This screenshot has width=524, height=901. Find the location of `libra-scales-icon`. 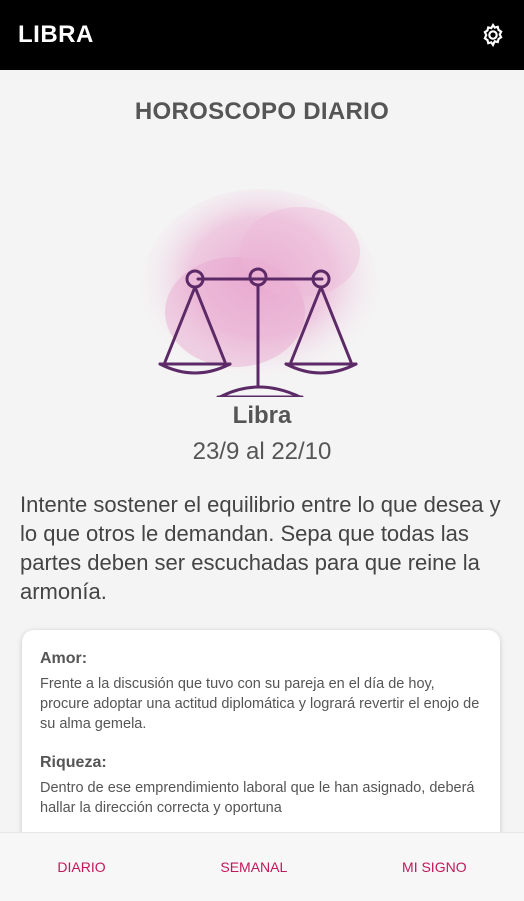

libra-scales-icon is located at coordinates (265, 290).